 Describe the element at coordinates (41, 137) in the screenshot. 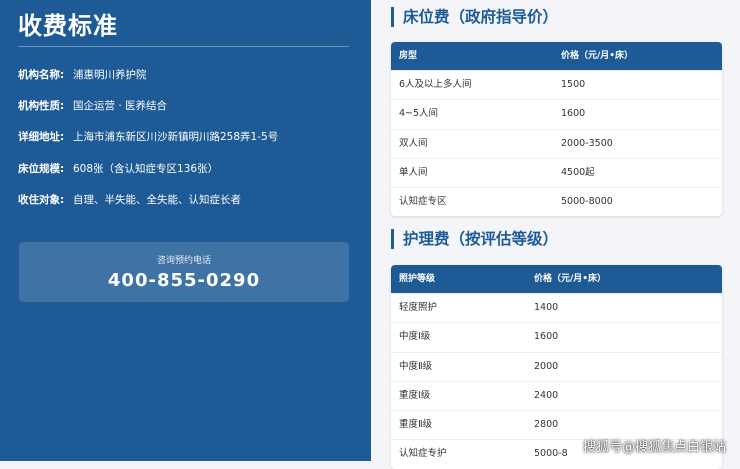

I see `info-key: 详细地址:` at that location.